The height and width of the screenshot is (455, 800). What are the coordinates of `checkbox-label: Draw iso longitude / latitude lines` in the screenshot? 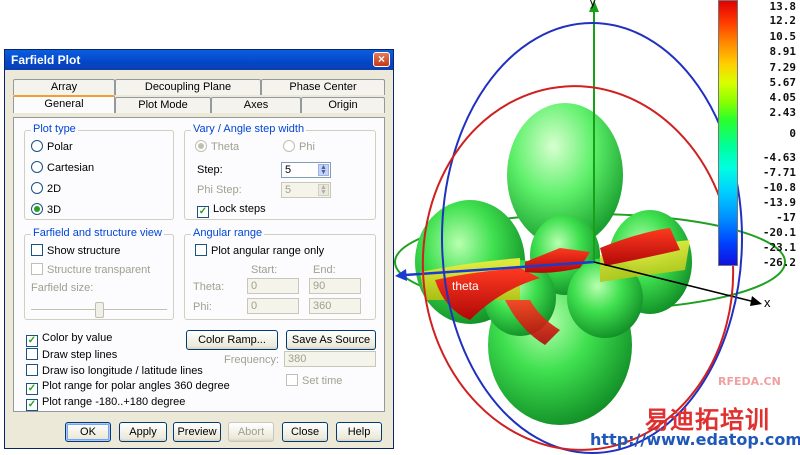 It's located at (122, 371).